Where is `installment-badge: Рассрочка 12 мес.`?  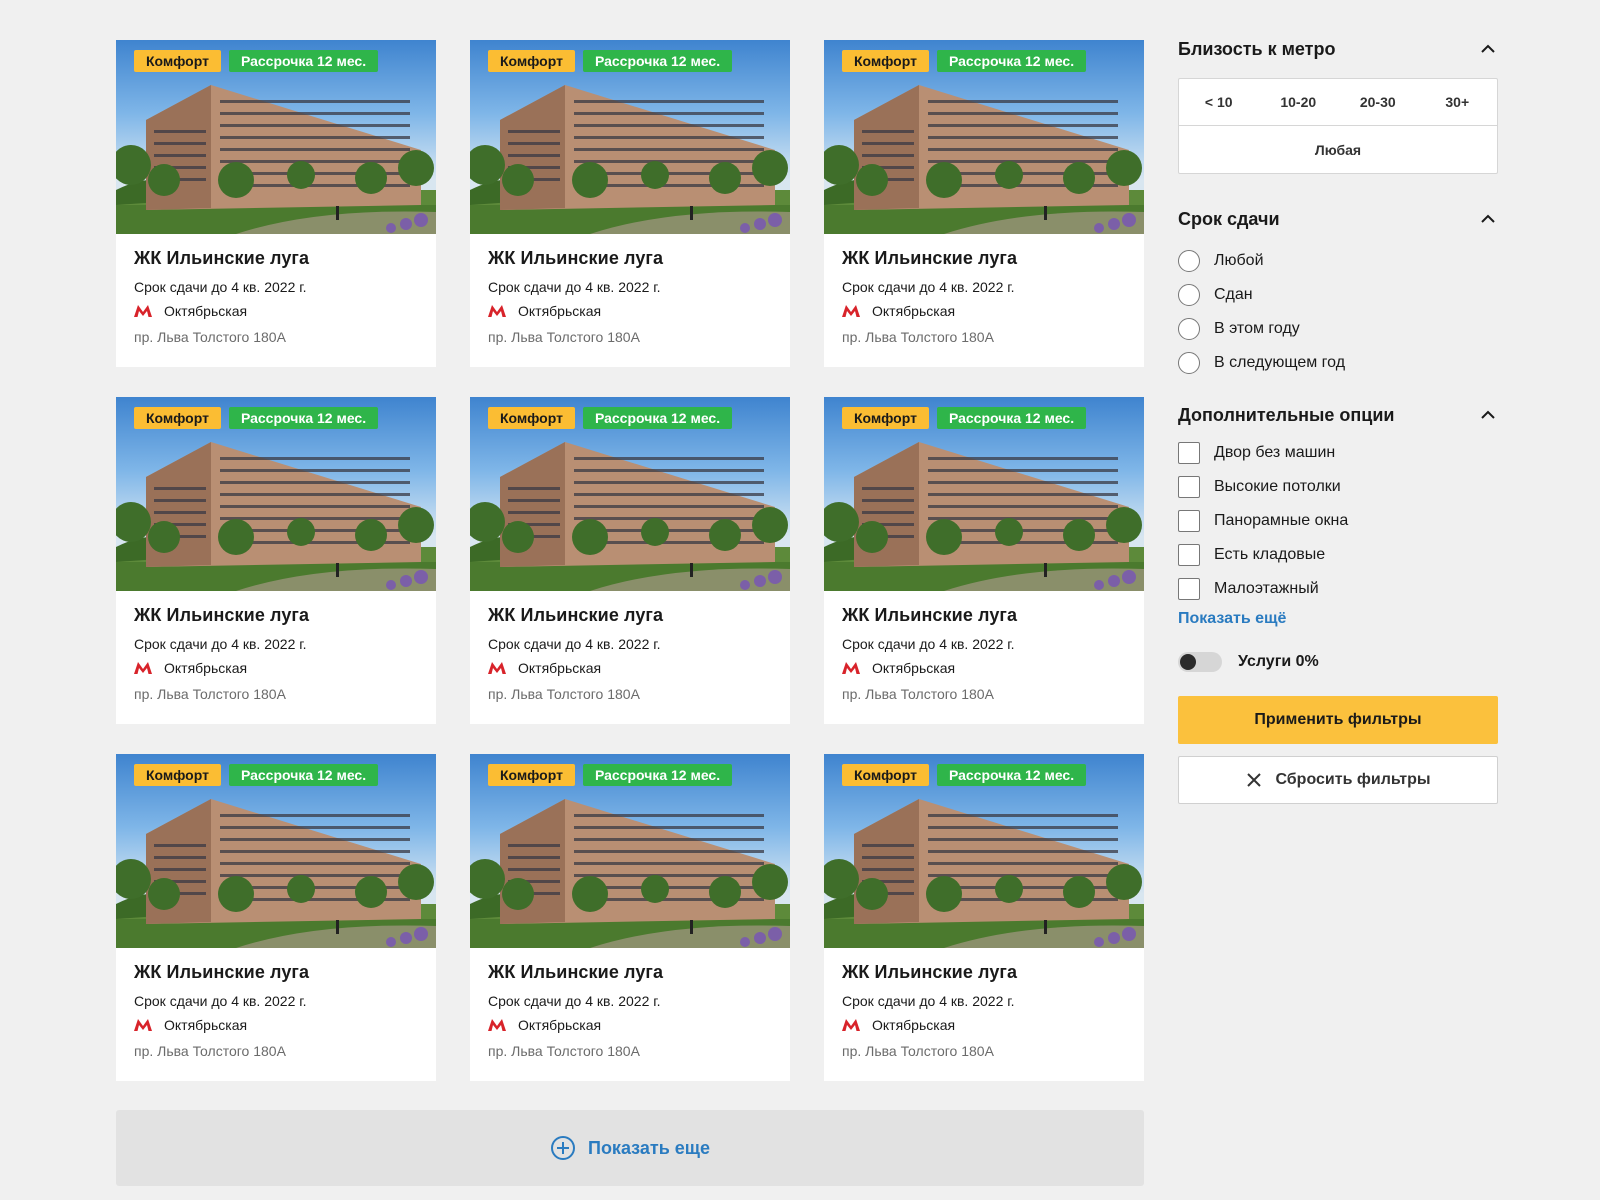
installment-badge: Рассрочка 12 мес. is located at coordinates (1011, 775).